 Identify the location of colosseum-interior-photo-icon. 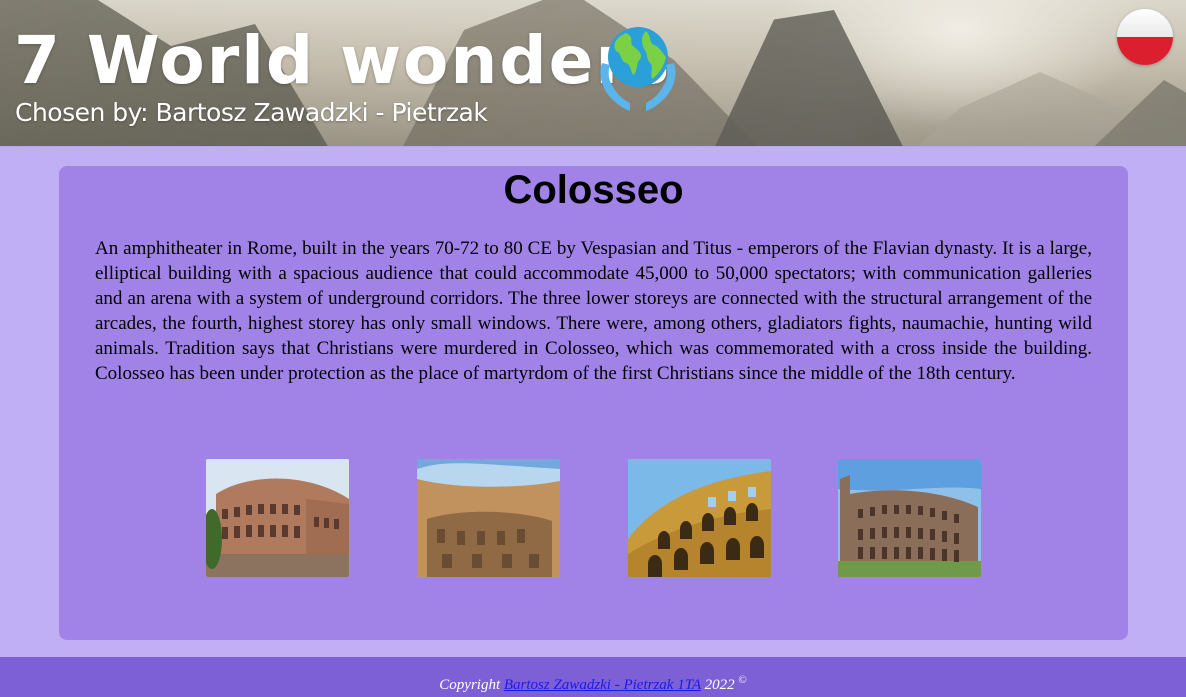
(488, 518).